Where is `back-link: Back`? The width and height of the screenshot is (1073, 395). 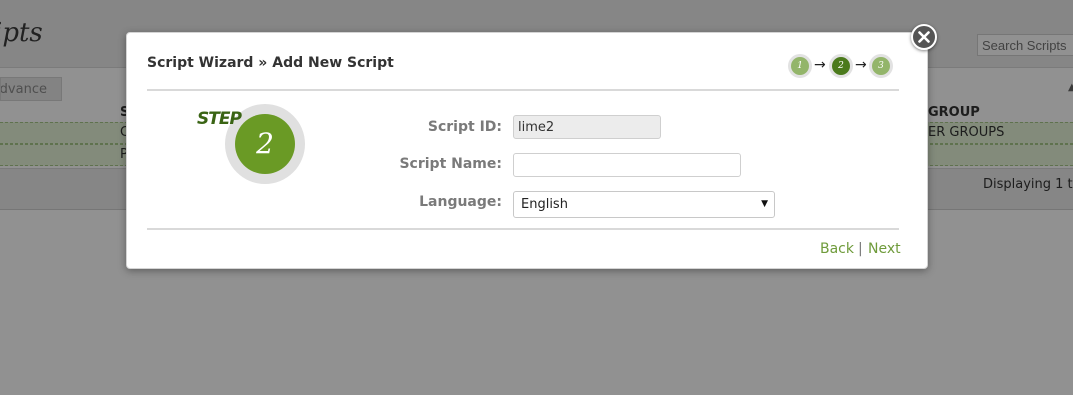 back-link: Back is located at coordinates (837, 249).